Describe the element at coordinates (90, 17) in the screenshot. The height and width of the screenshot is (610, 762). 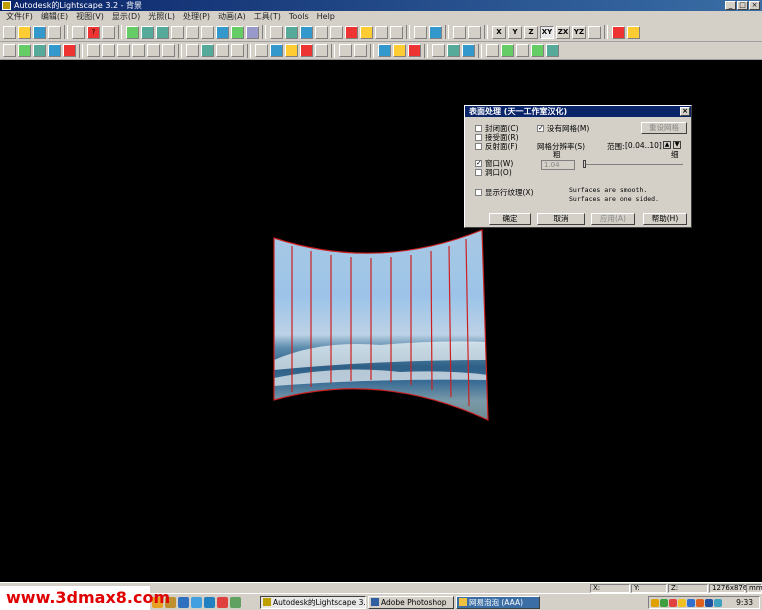
I see `menu-view: 视图(V)` at that location.